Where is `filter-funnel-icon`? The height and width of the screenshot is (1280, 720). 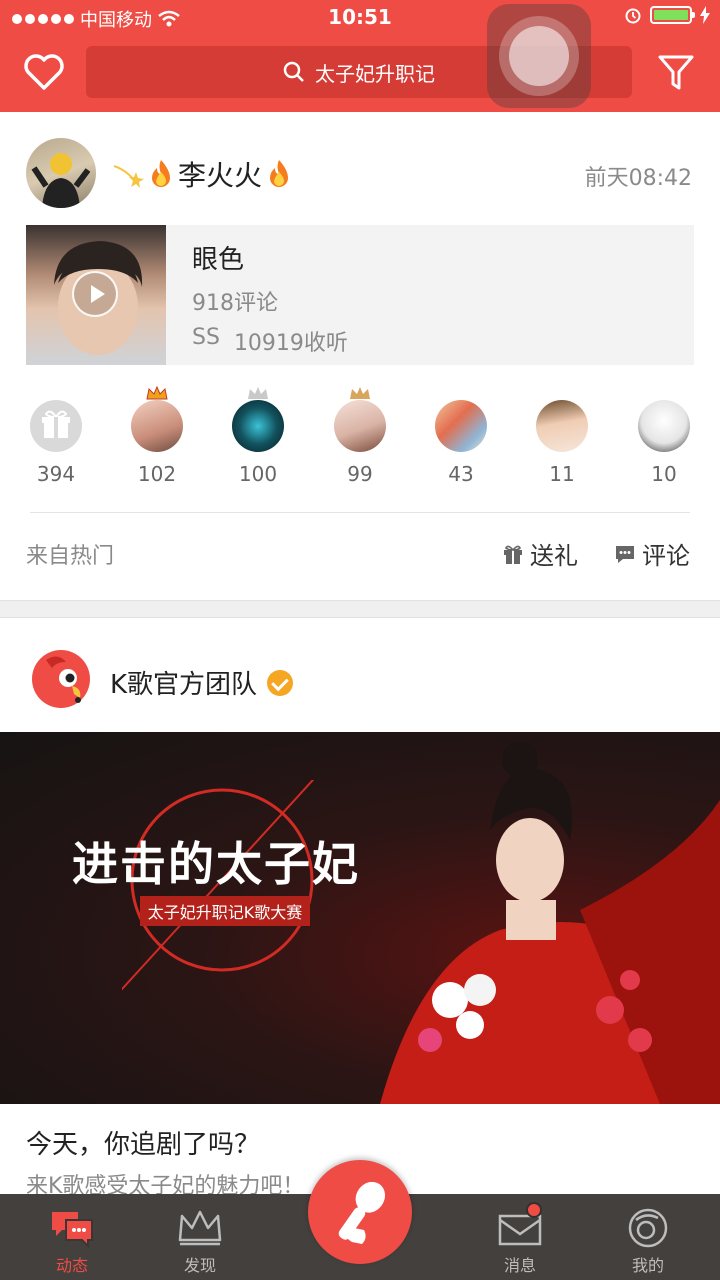
filter-funnel-icon is located at coordinates (676, 72).